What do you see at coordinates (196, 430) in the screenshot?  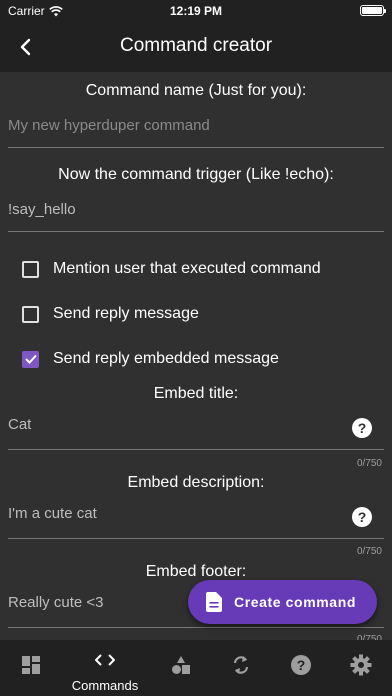 I see `embed-title-input: Cat ?` at bounding box center [196, 430].